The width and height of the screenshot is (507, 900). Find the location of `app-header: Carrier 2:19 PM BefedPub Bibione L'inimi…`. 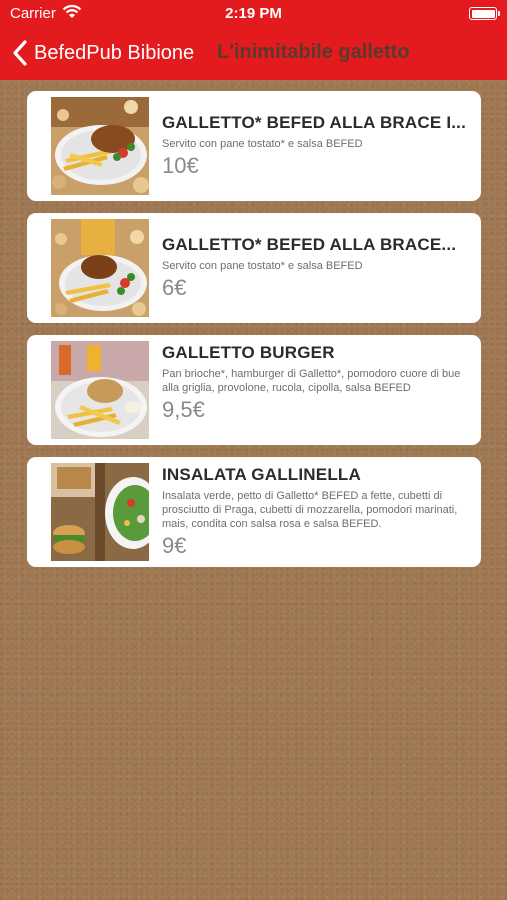

app-header: Carrier 2:19 PM BefedPub Bibione L'inimi… is located at coordinates (253, 40).